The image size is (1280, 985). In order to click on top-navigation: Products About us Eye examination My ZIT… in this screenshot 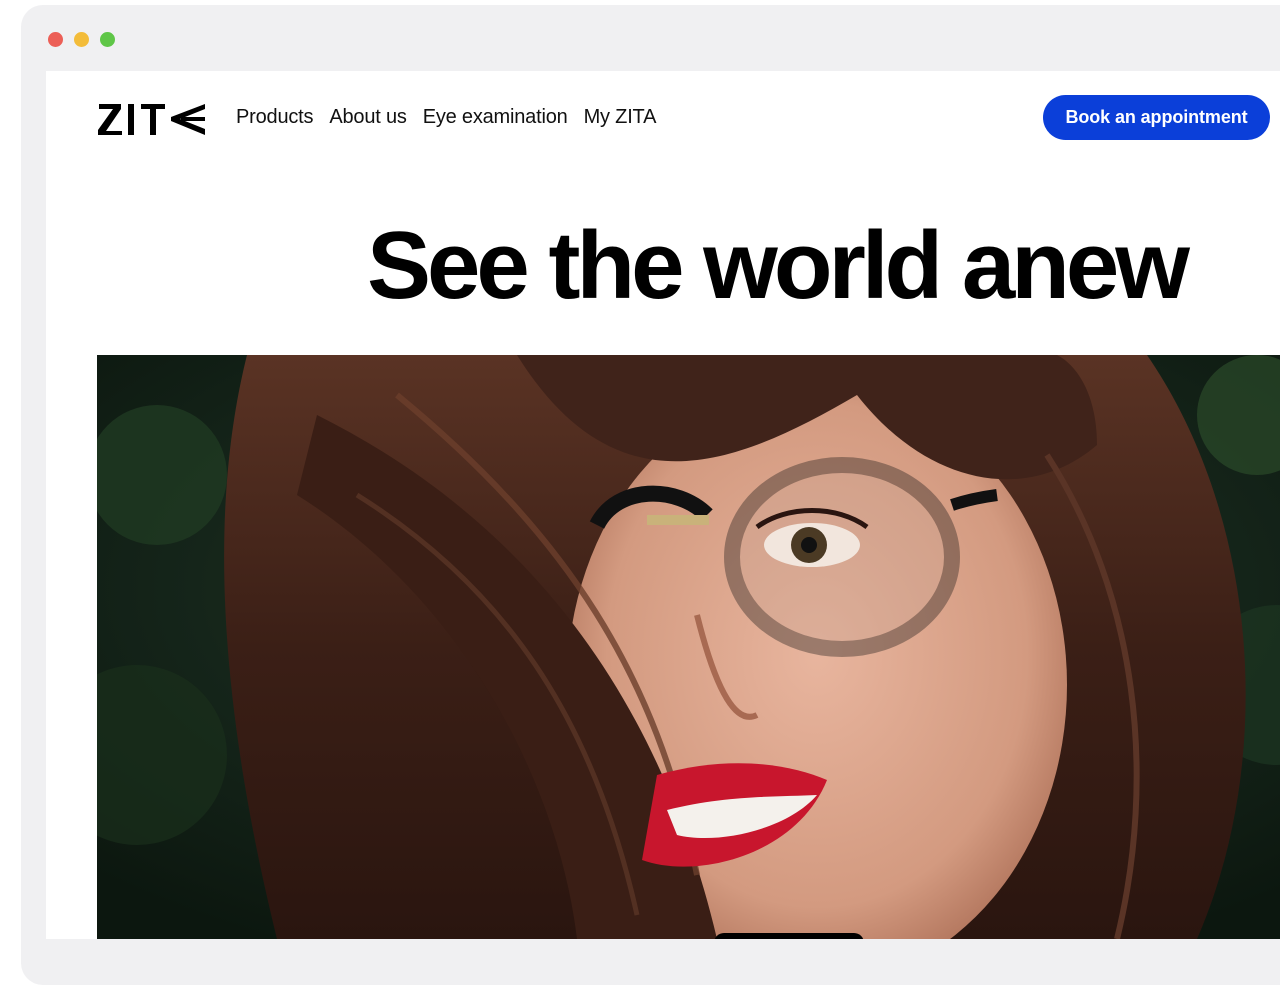, I will do `click(663, 121)`.